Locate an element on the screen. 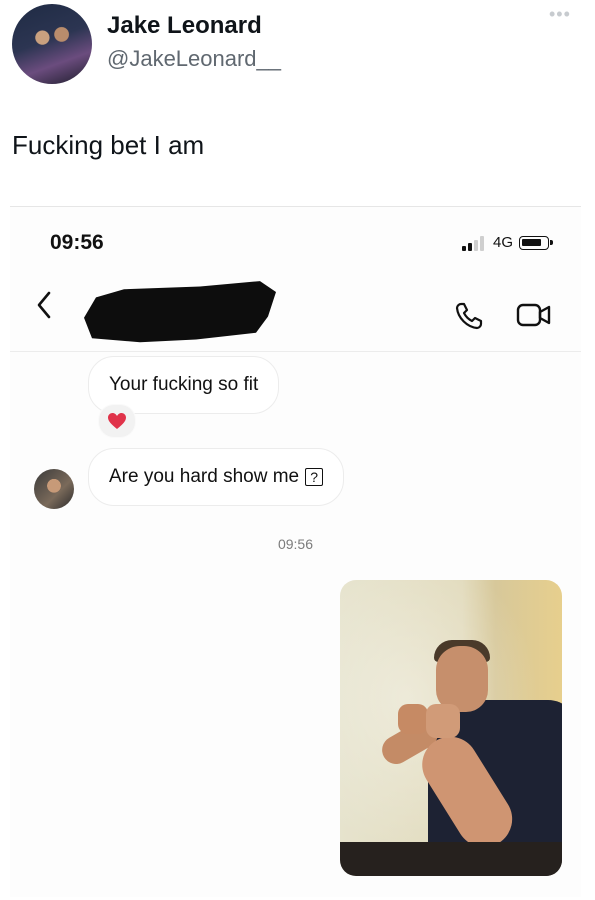 This screenshot has height=900, width=595. video-call-icon is located at coordinates (534, 315).